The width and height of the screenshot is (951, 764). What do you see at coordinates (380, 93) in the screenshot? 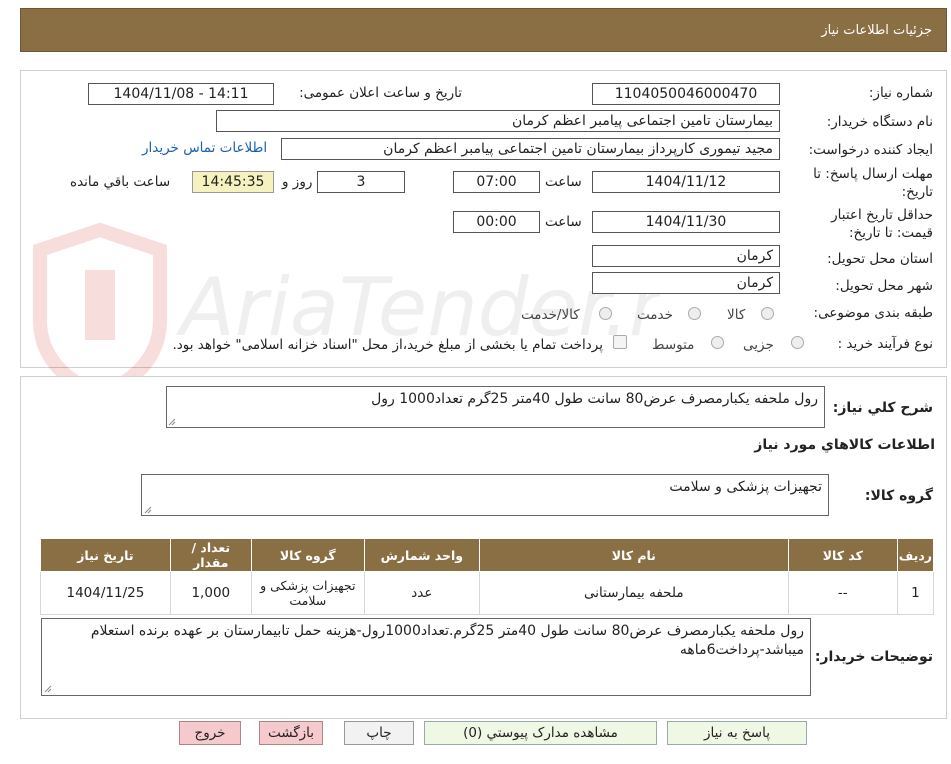
I see `announce-label: تاریخ و ساعت اعلان عمومی:` at bounding box center [380, 93].